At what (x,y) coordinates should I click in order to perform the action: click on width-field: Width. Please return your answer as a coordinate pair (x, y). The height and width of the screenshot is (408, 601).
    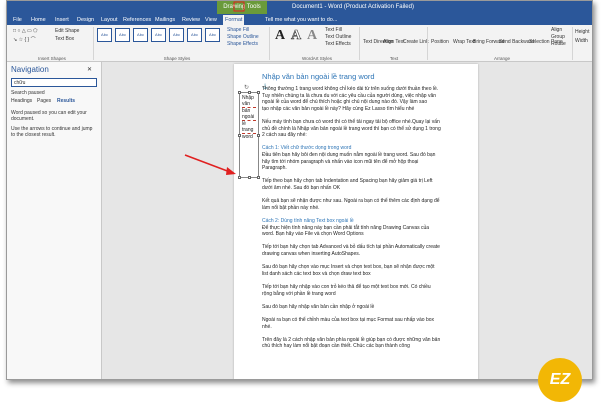
    Looking at the image, I should click on (581, 41).